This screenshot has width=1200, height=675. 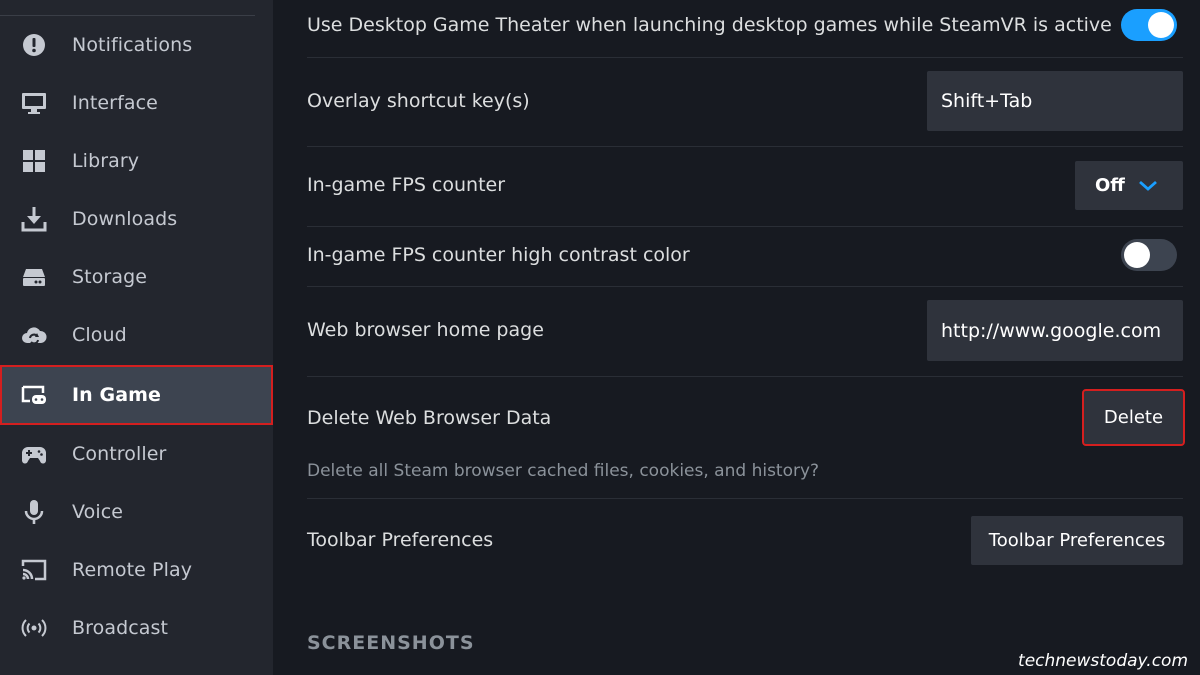 What do you see at coordinates (391, 643) in the screenshot?
I see `screenshots-section-header: SCREENSHOTS` at bounding box center [391, 643].